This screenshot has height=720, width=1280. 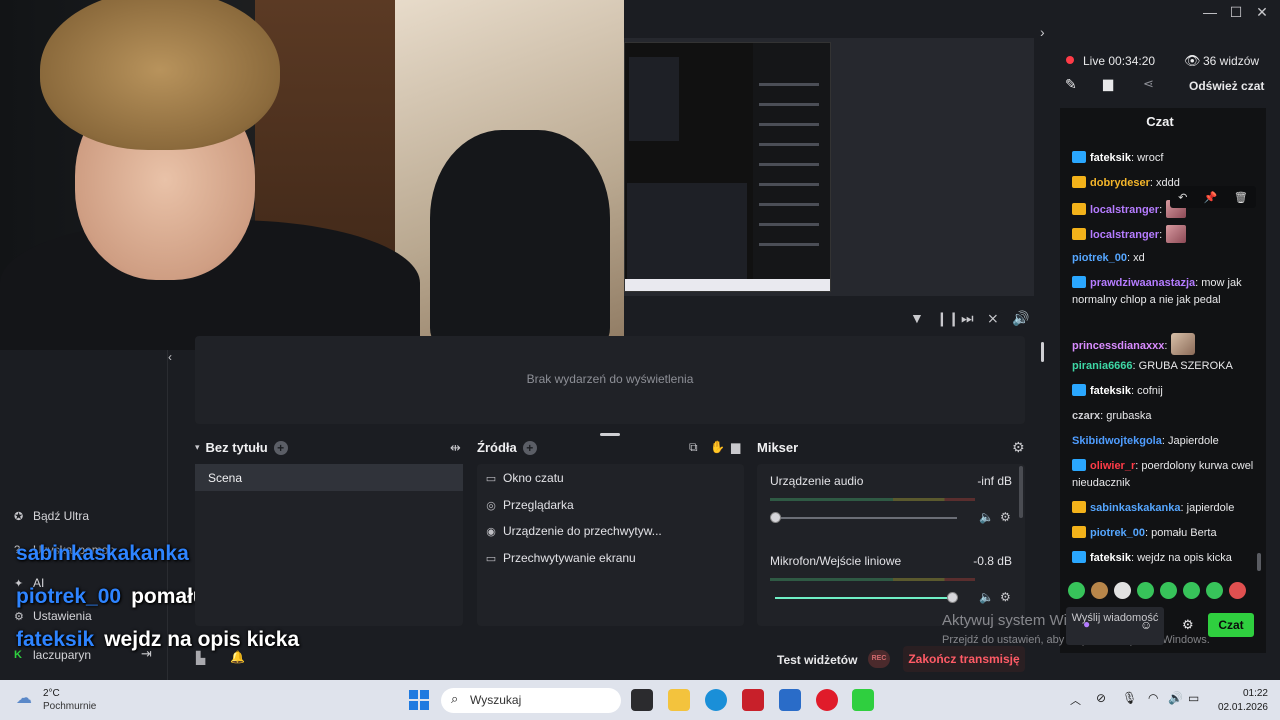 What do you see at coordinates (1236, 12) in the screenshot?
I see `maximize-button: ☐` at bounding box center [1236, 12].